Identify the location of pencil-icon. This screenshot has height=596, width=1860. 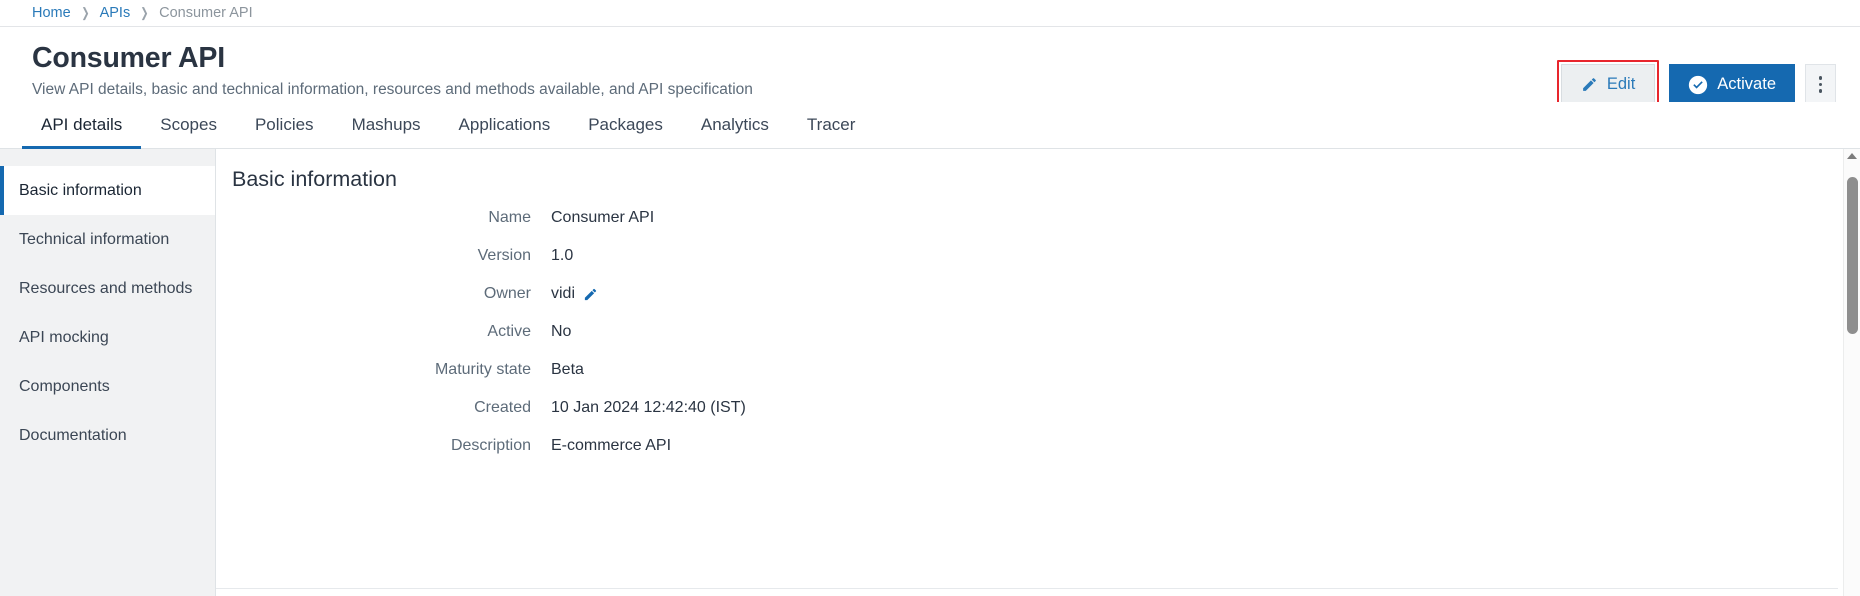
(1589, 84).